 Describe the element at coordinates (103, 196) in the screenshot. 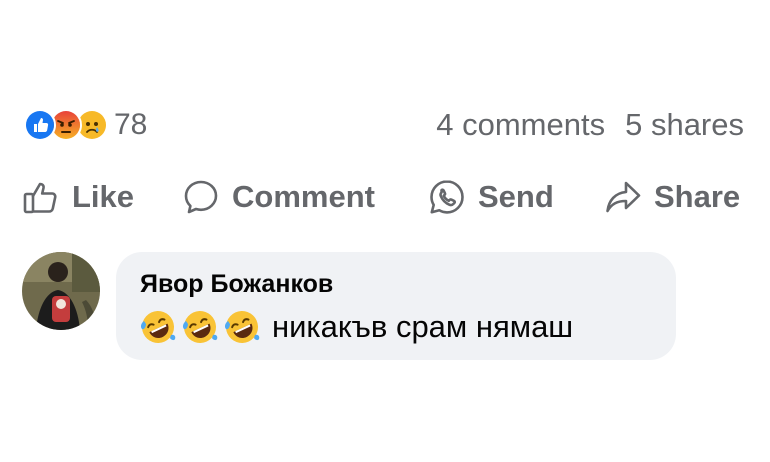

I see `like-label: Like` at that location.